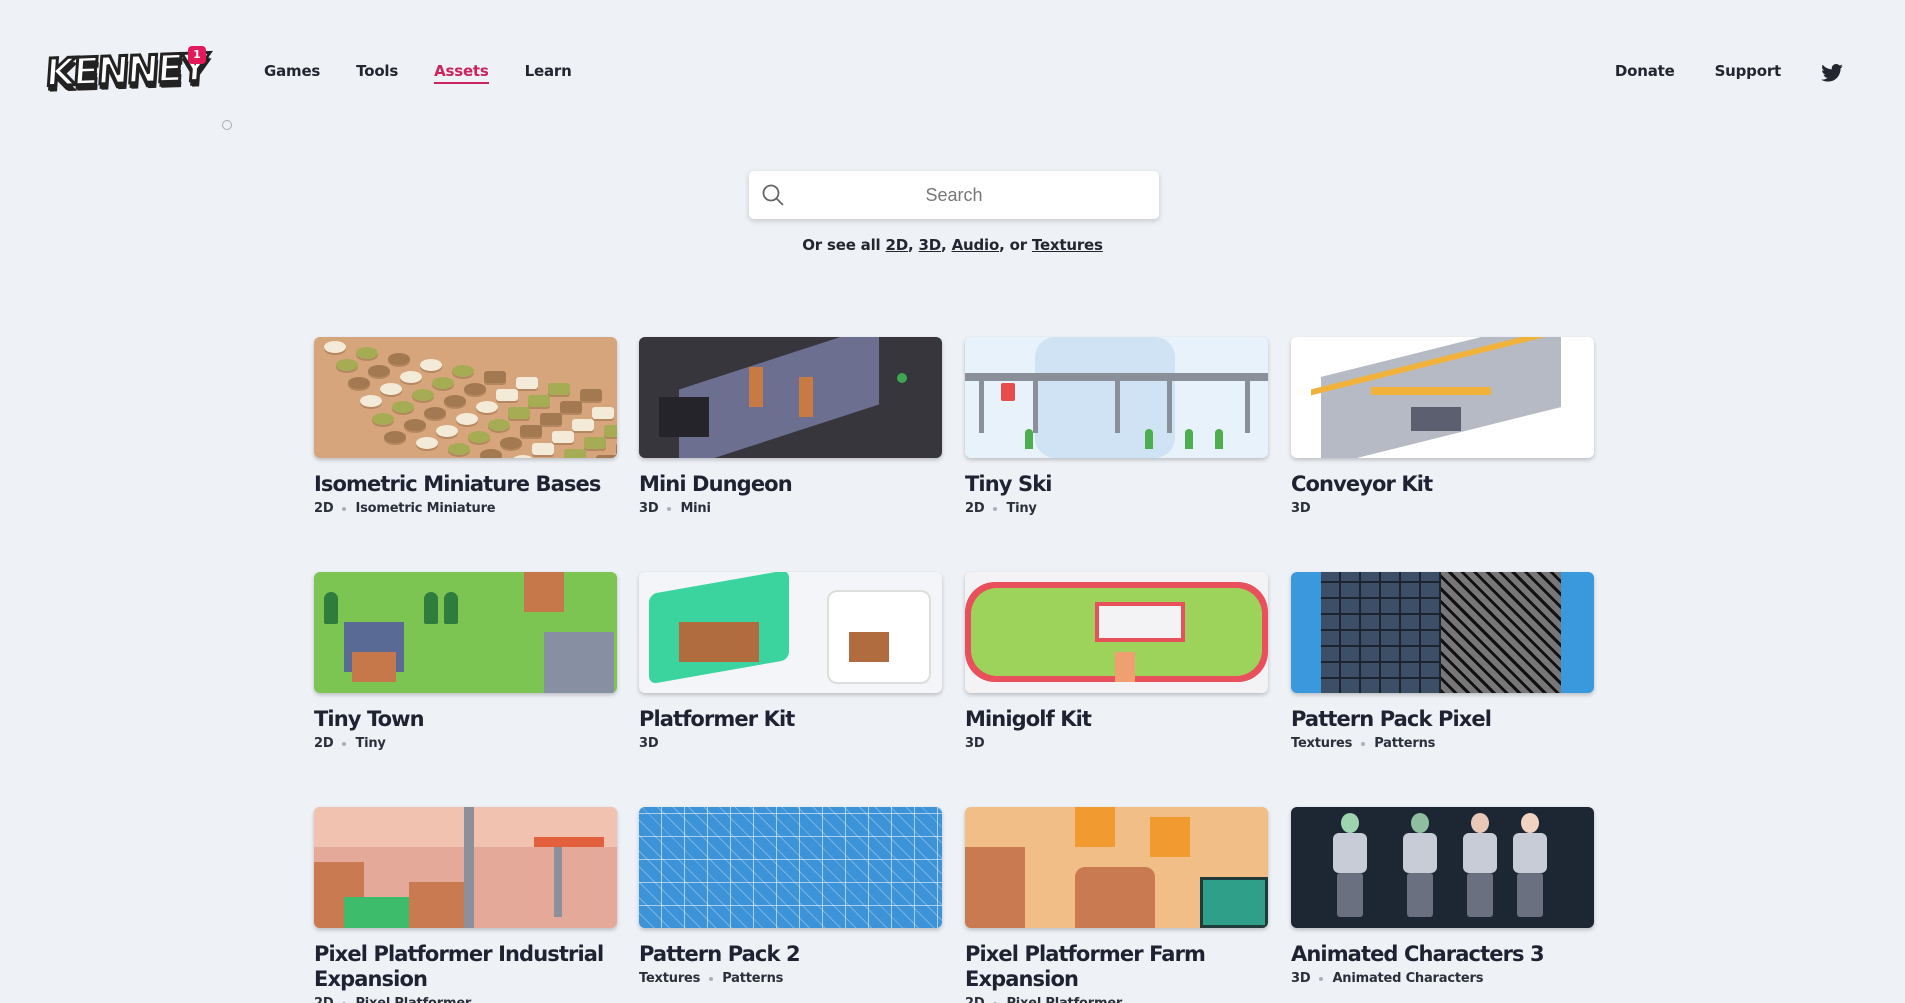 The height and width of the screenshot is (1003, 1905). I want to click on asset-title: Mini Dungeon, so click(716, 484).